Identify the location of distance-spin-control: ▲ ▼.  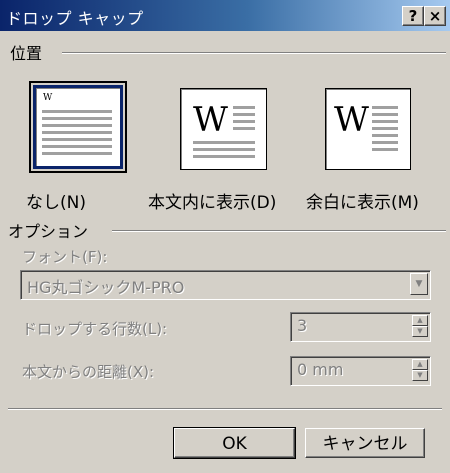
(420, 371).